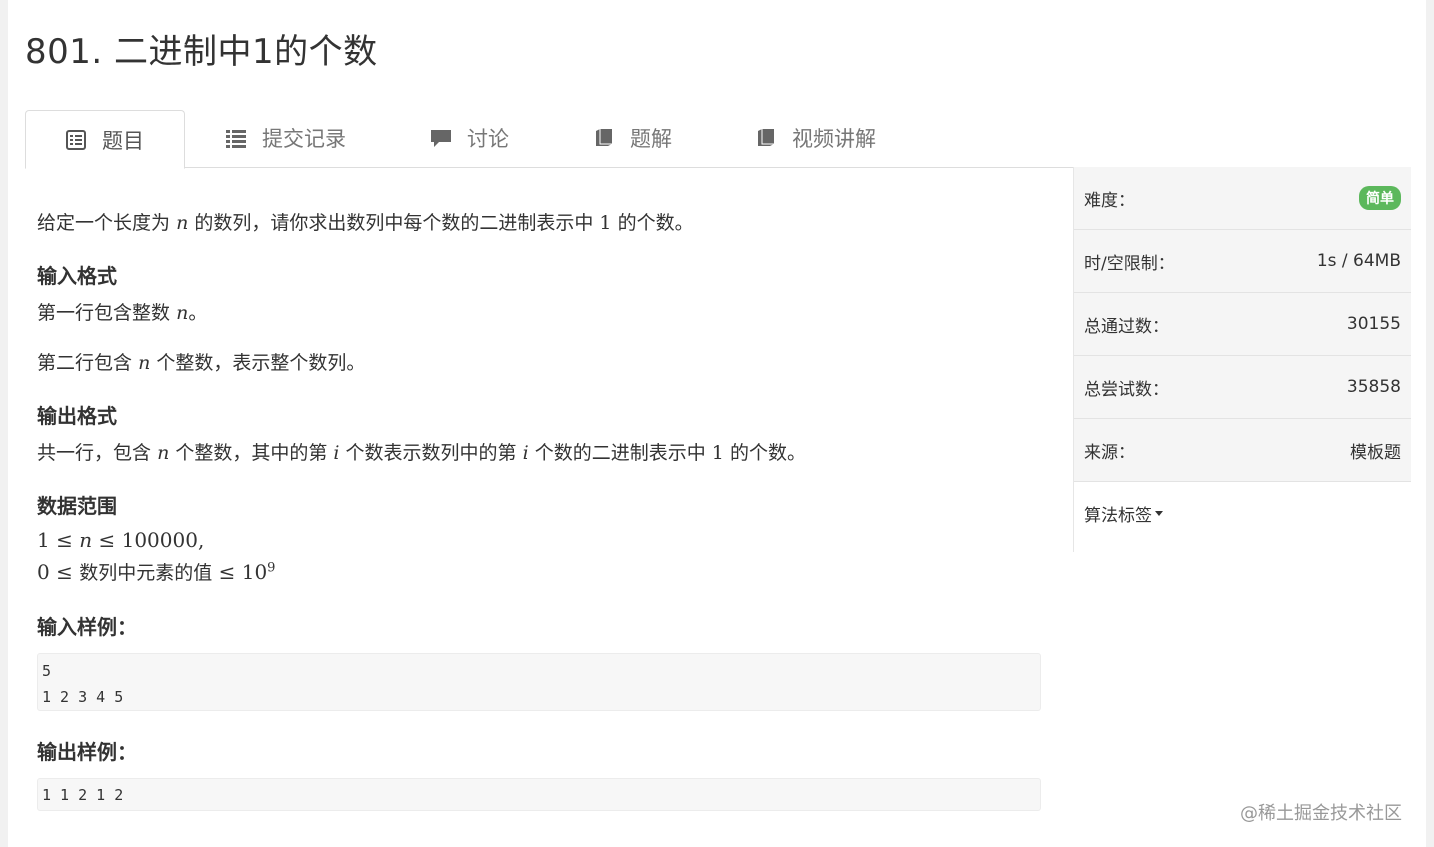 Image resolution: width=1434 pixels, height=847 pixels. Describe the element at coordinates (441, 138) in the screenshot. I see `comment-icon` at that location.